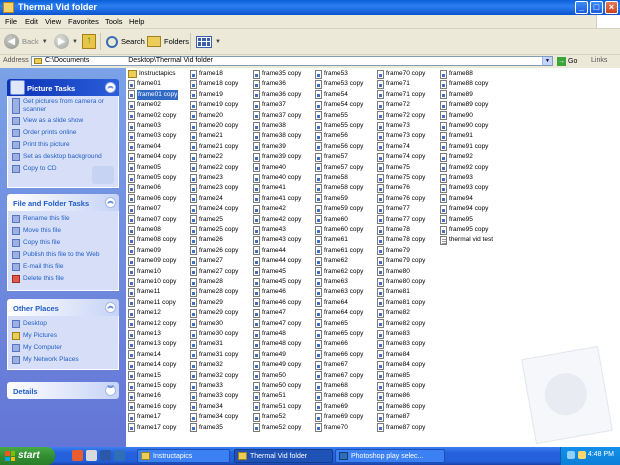 The image size is (620, 465). I want to click on file-item: frame74 copy, so click(401, 157).